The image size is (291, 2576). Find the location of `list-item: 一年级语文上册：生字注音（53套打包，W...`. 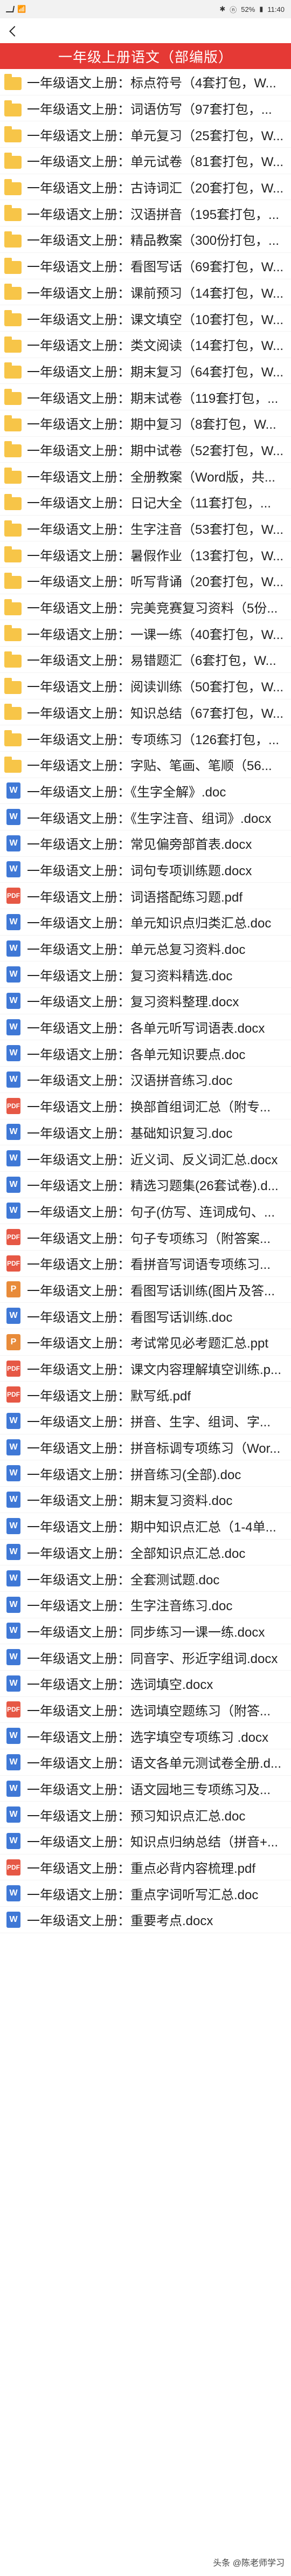

list-item: 一年级语文上册：生字注音（53套打包，W... is located at coordinates (145, 529).